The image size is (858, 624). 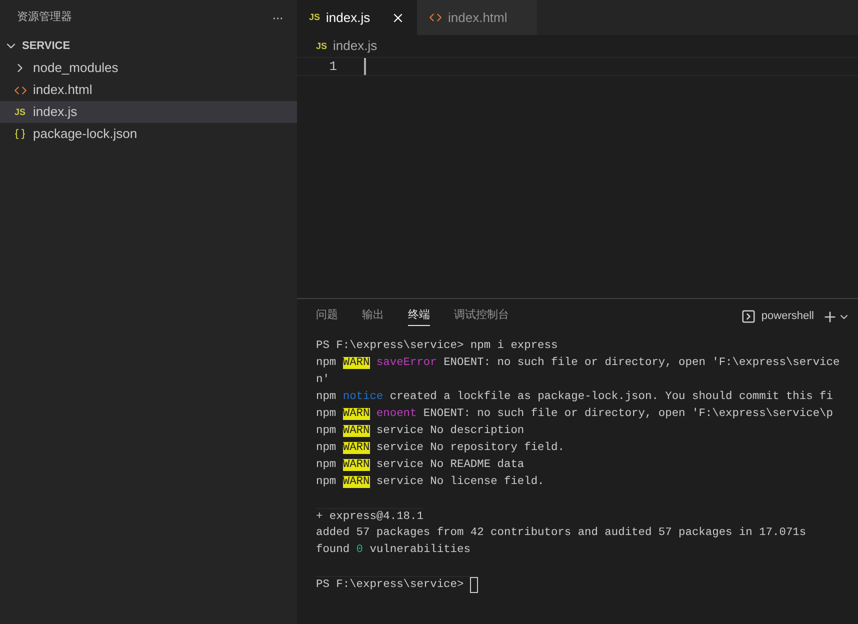 What do you see at coordinates (393, 550) in the screenshot?
I see `terminal-line: found 0 vulnerabilities` at bounding box center [393, 550].